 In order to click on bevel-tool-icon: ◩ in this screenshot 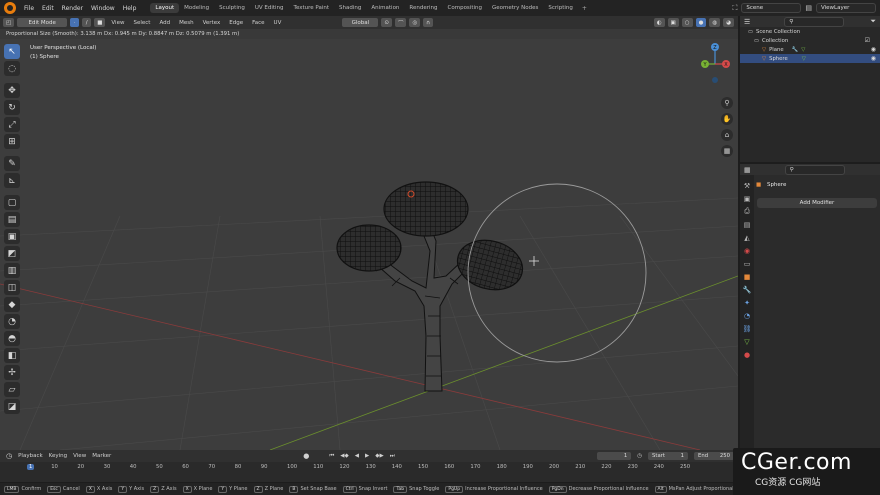, I will do `click(12, 253)`.